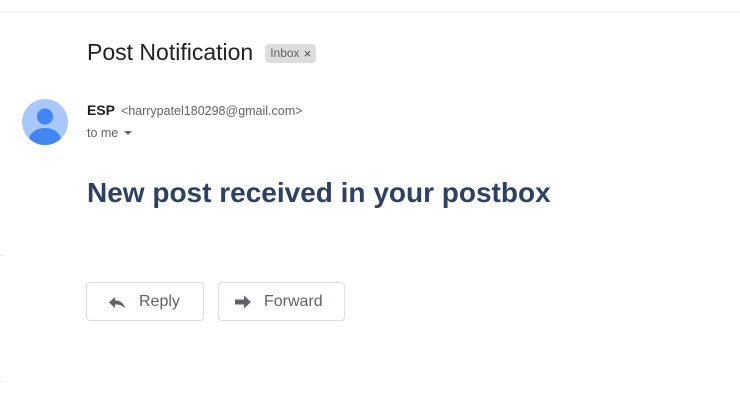  I want to click on avatar, so click(45, 122).